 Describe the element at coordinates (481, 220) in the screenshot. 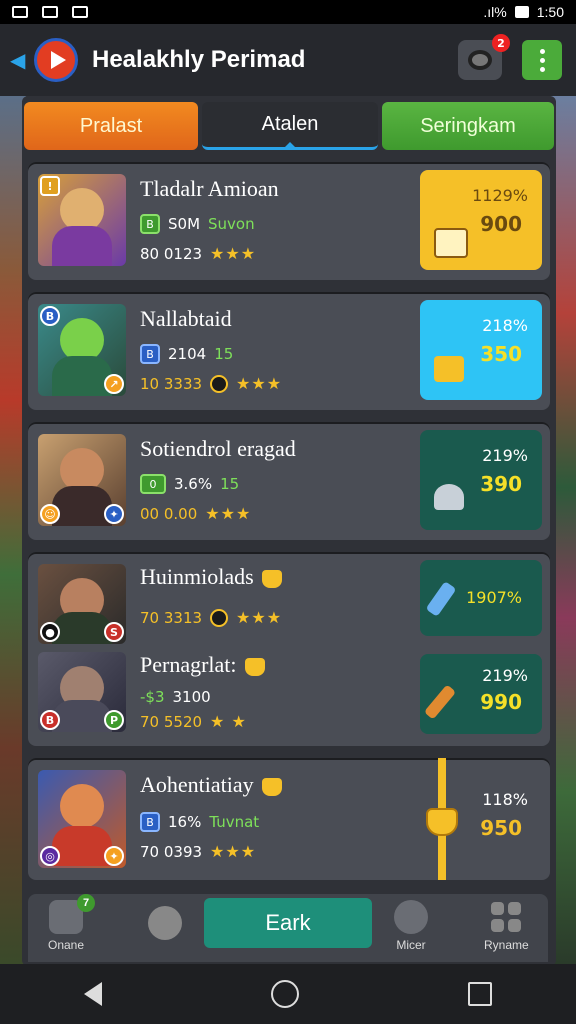

I see `reward-box: 1129% 900` at that location.